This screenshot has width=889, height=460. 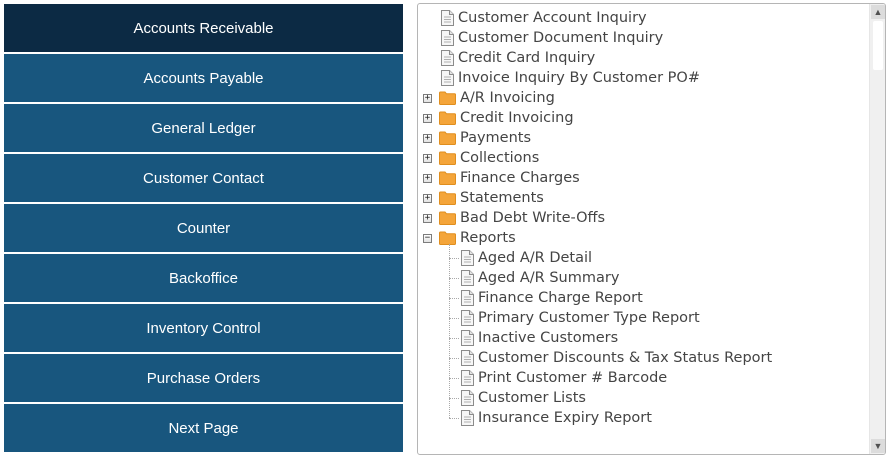 I want to click on nav-button-inventory-control: Inventory Control, so click(x=203, y=328).